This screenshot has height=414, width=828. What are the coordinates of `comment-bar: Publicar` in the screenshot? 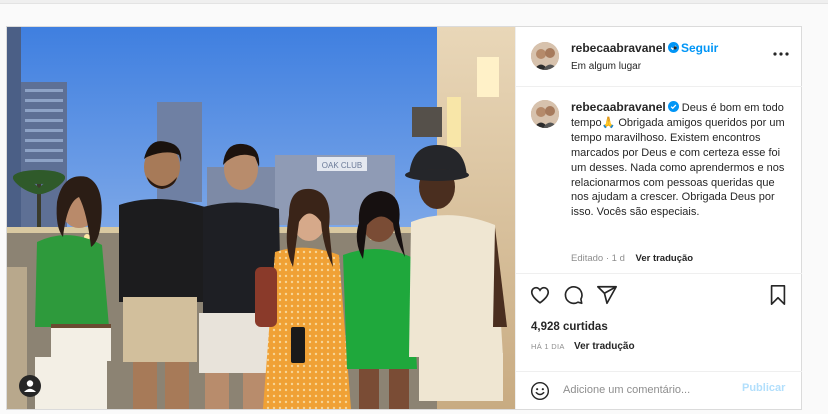 It's located at (659, 390).